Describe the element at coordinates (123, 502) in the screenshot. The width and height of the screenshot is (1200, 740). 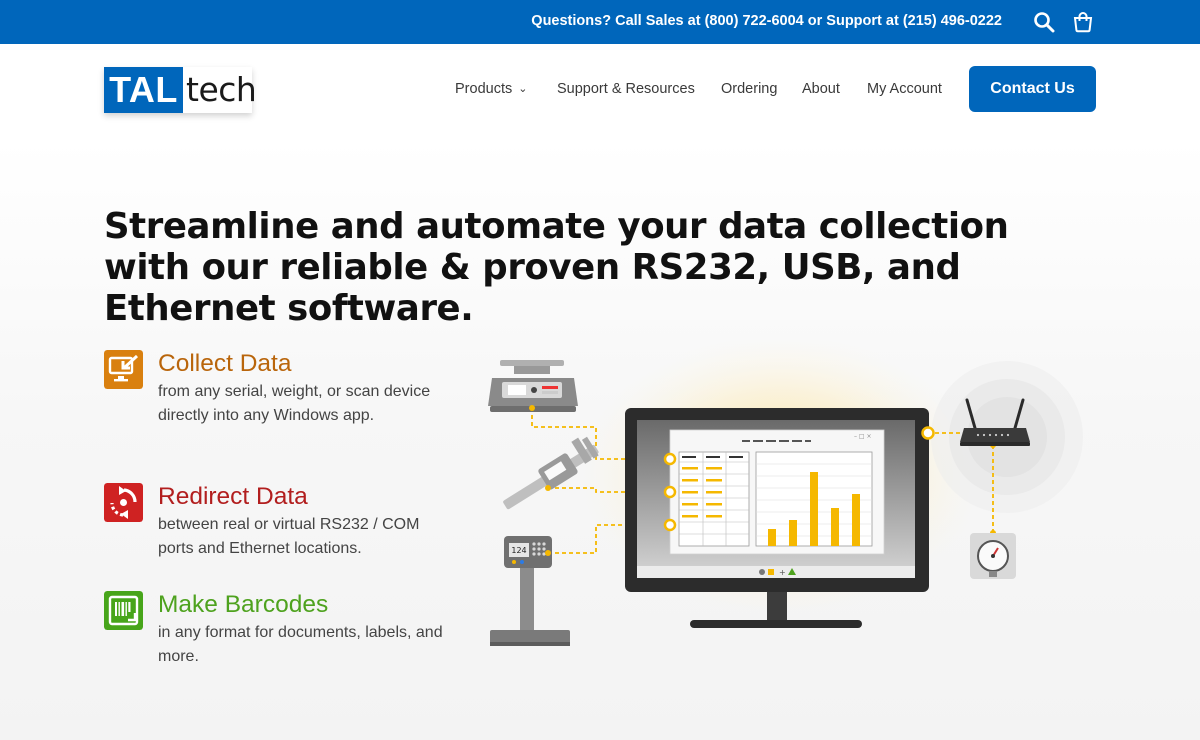
I see `redirect-data-icon` at that location.